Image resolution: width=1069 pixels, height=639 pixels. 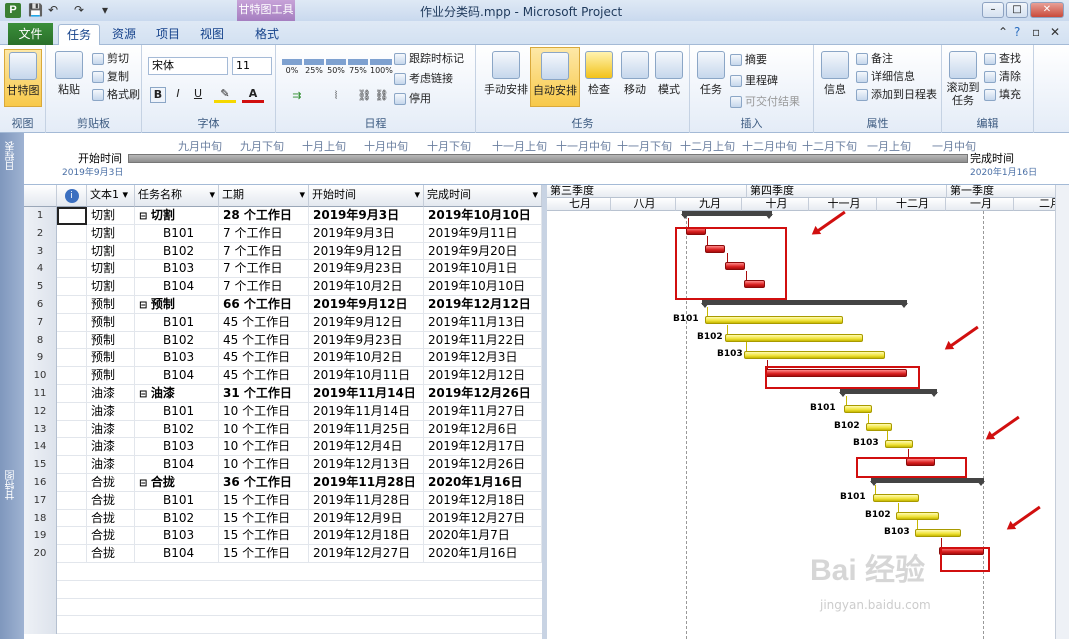 I want to click on maximize-button: □, so click(x=1017, y=10).